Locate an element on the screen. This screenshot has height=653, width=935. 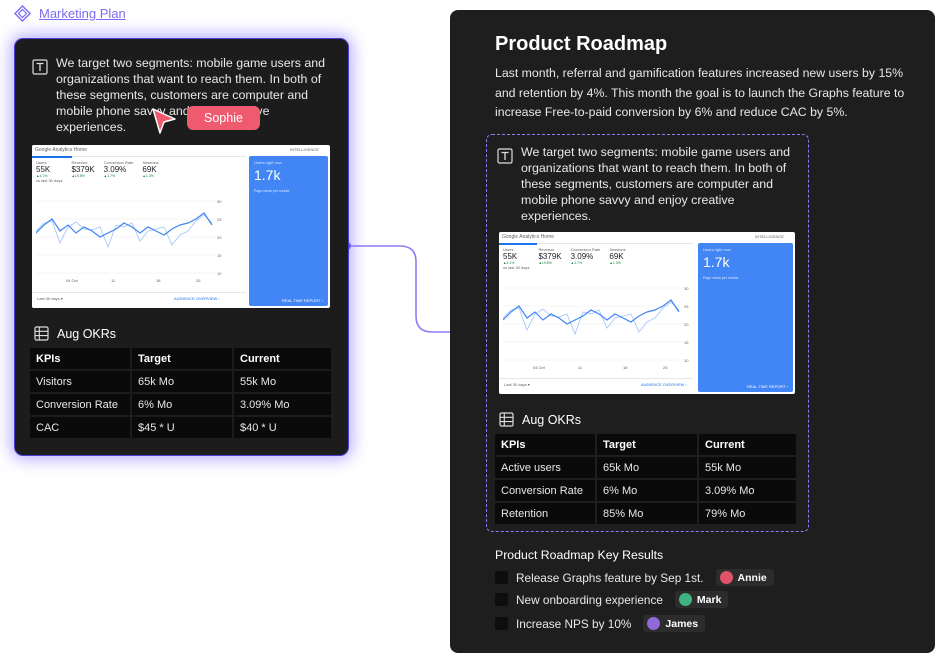
key-result-label: Release Graphs feature by Sep 1st. is located at coordinates (610, 577).